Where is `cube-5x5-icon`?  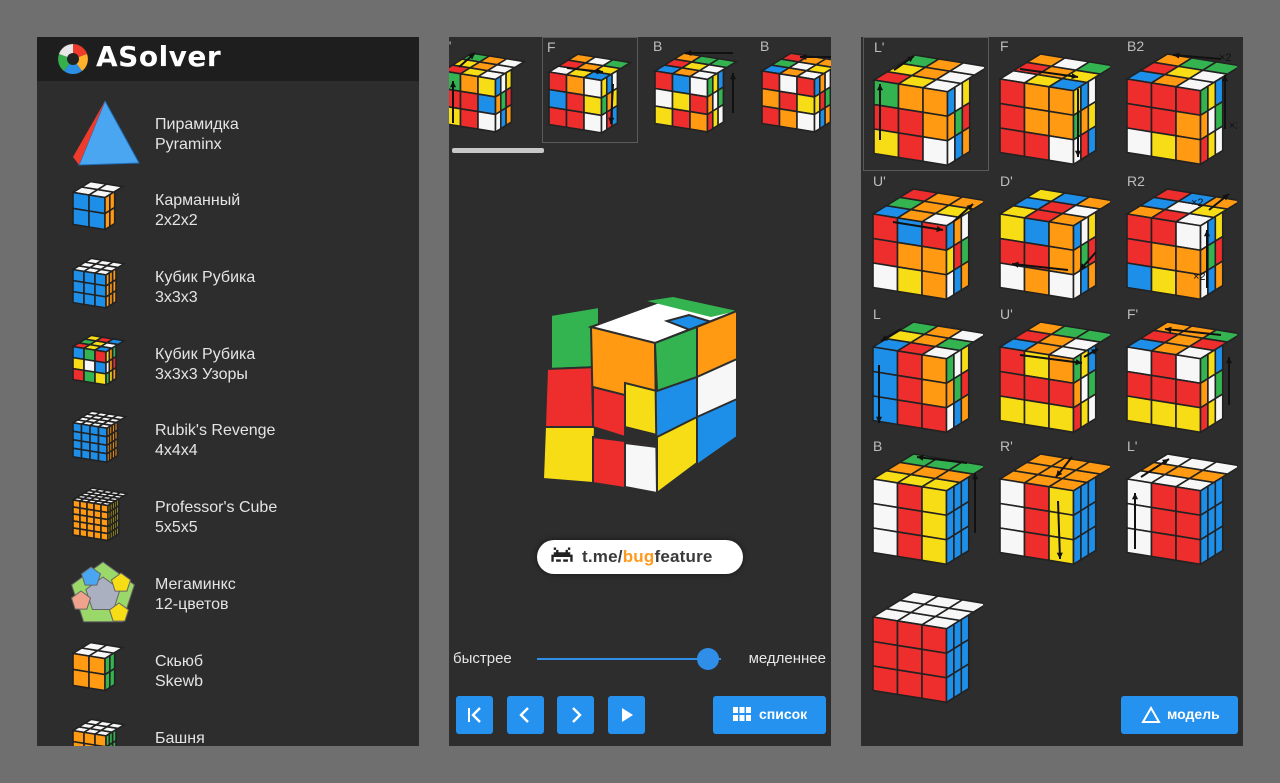 cube-5x5-icon is located at coordinates (100, 514).